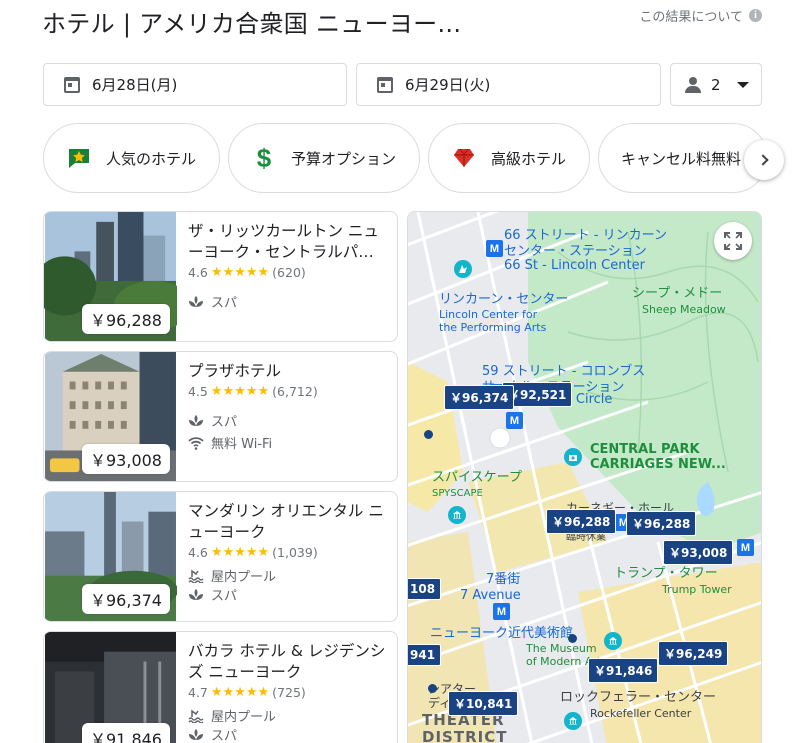  I want to click on checkin-date-value: 6月28日(月), so click(135, 85).